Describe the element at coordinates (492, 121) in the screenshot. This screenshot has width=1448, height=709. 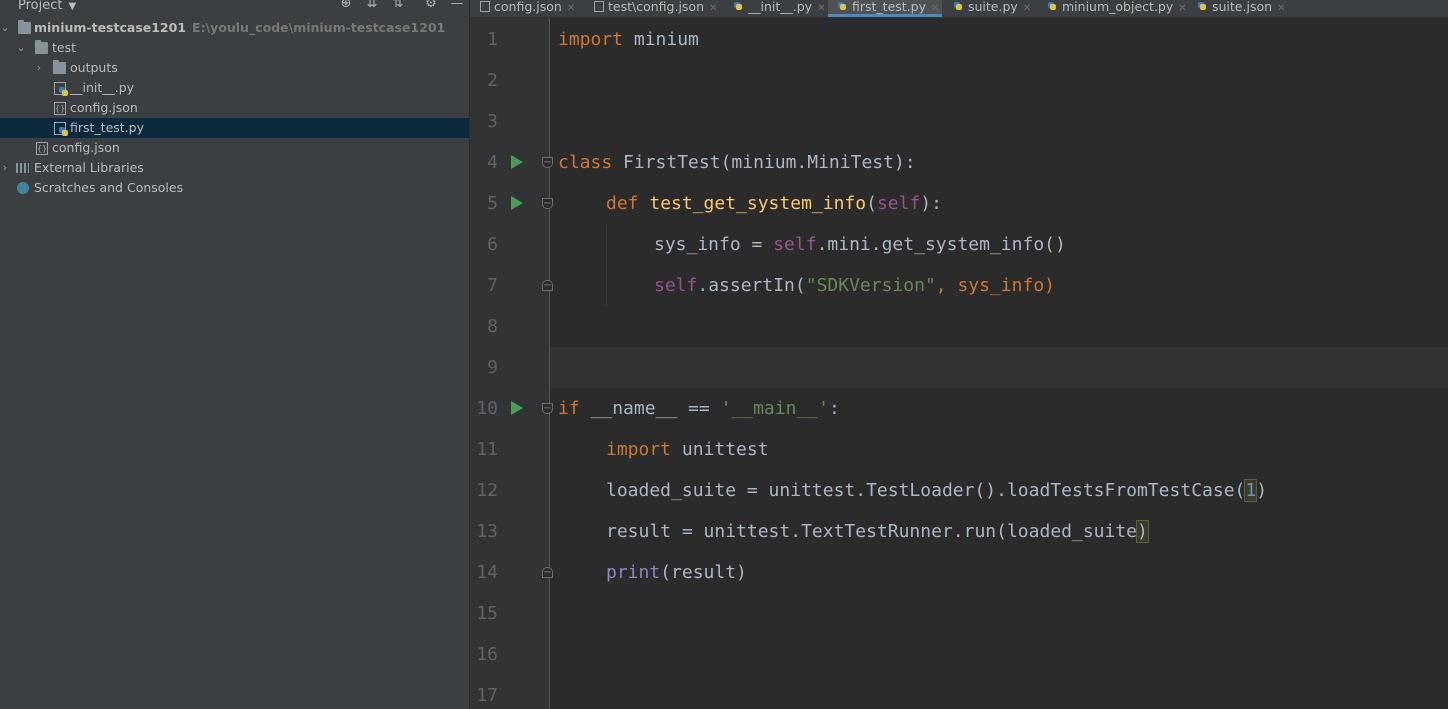
I see `line-number: 3` at that location.